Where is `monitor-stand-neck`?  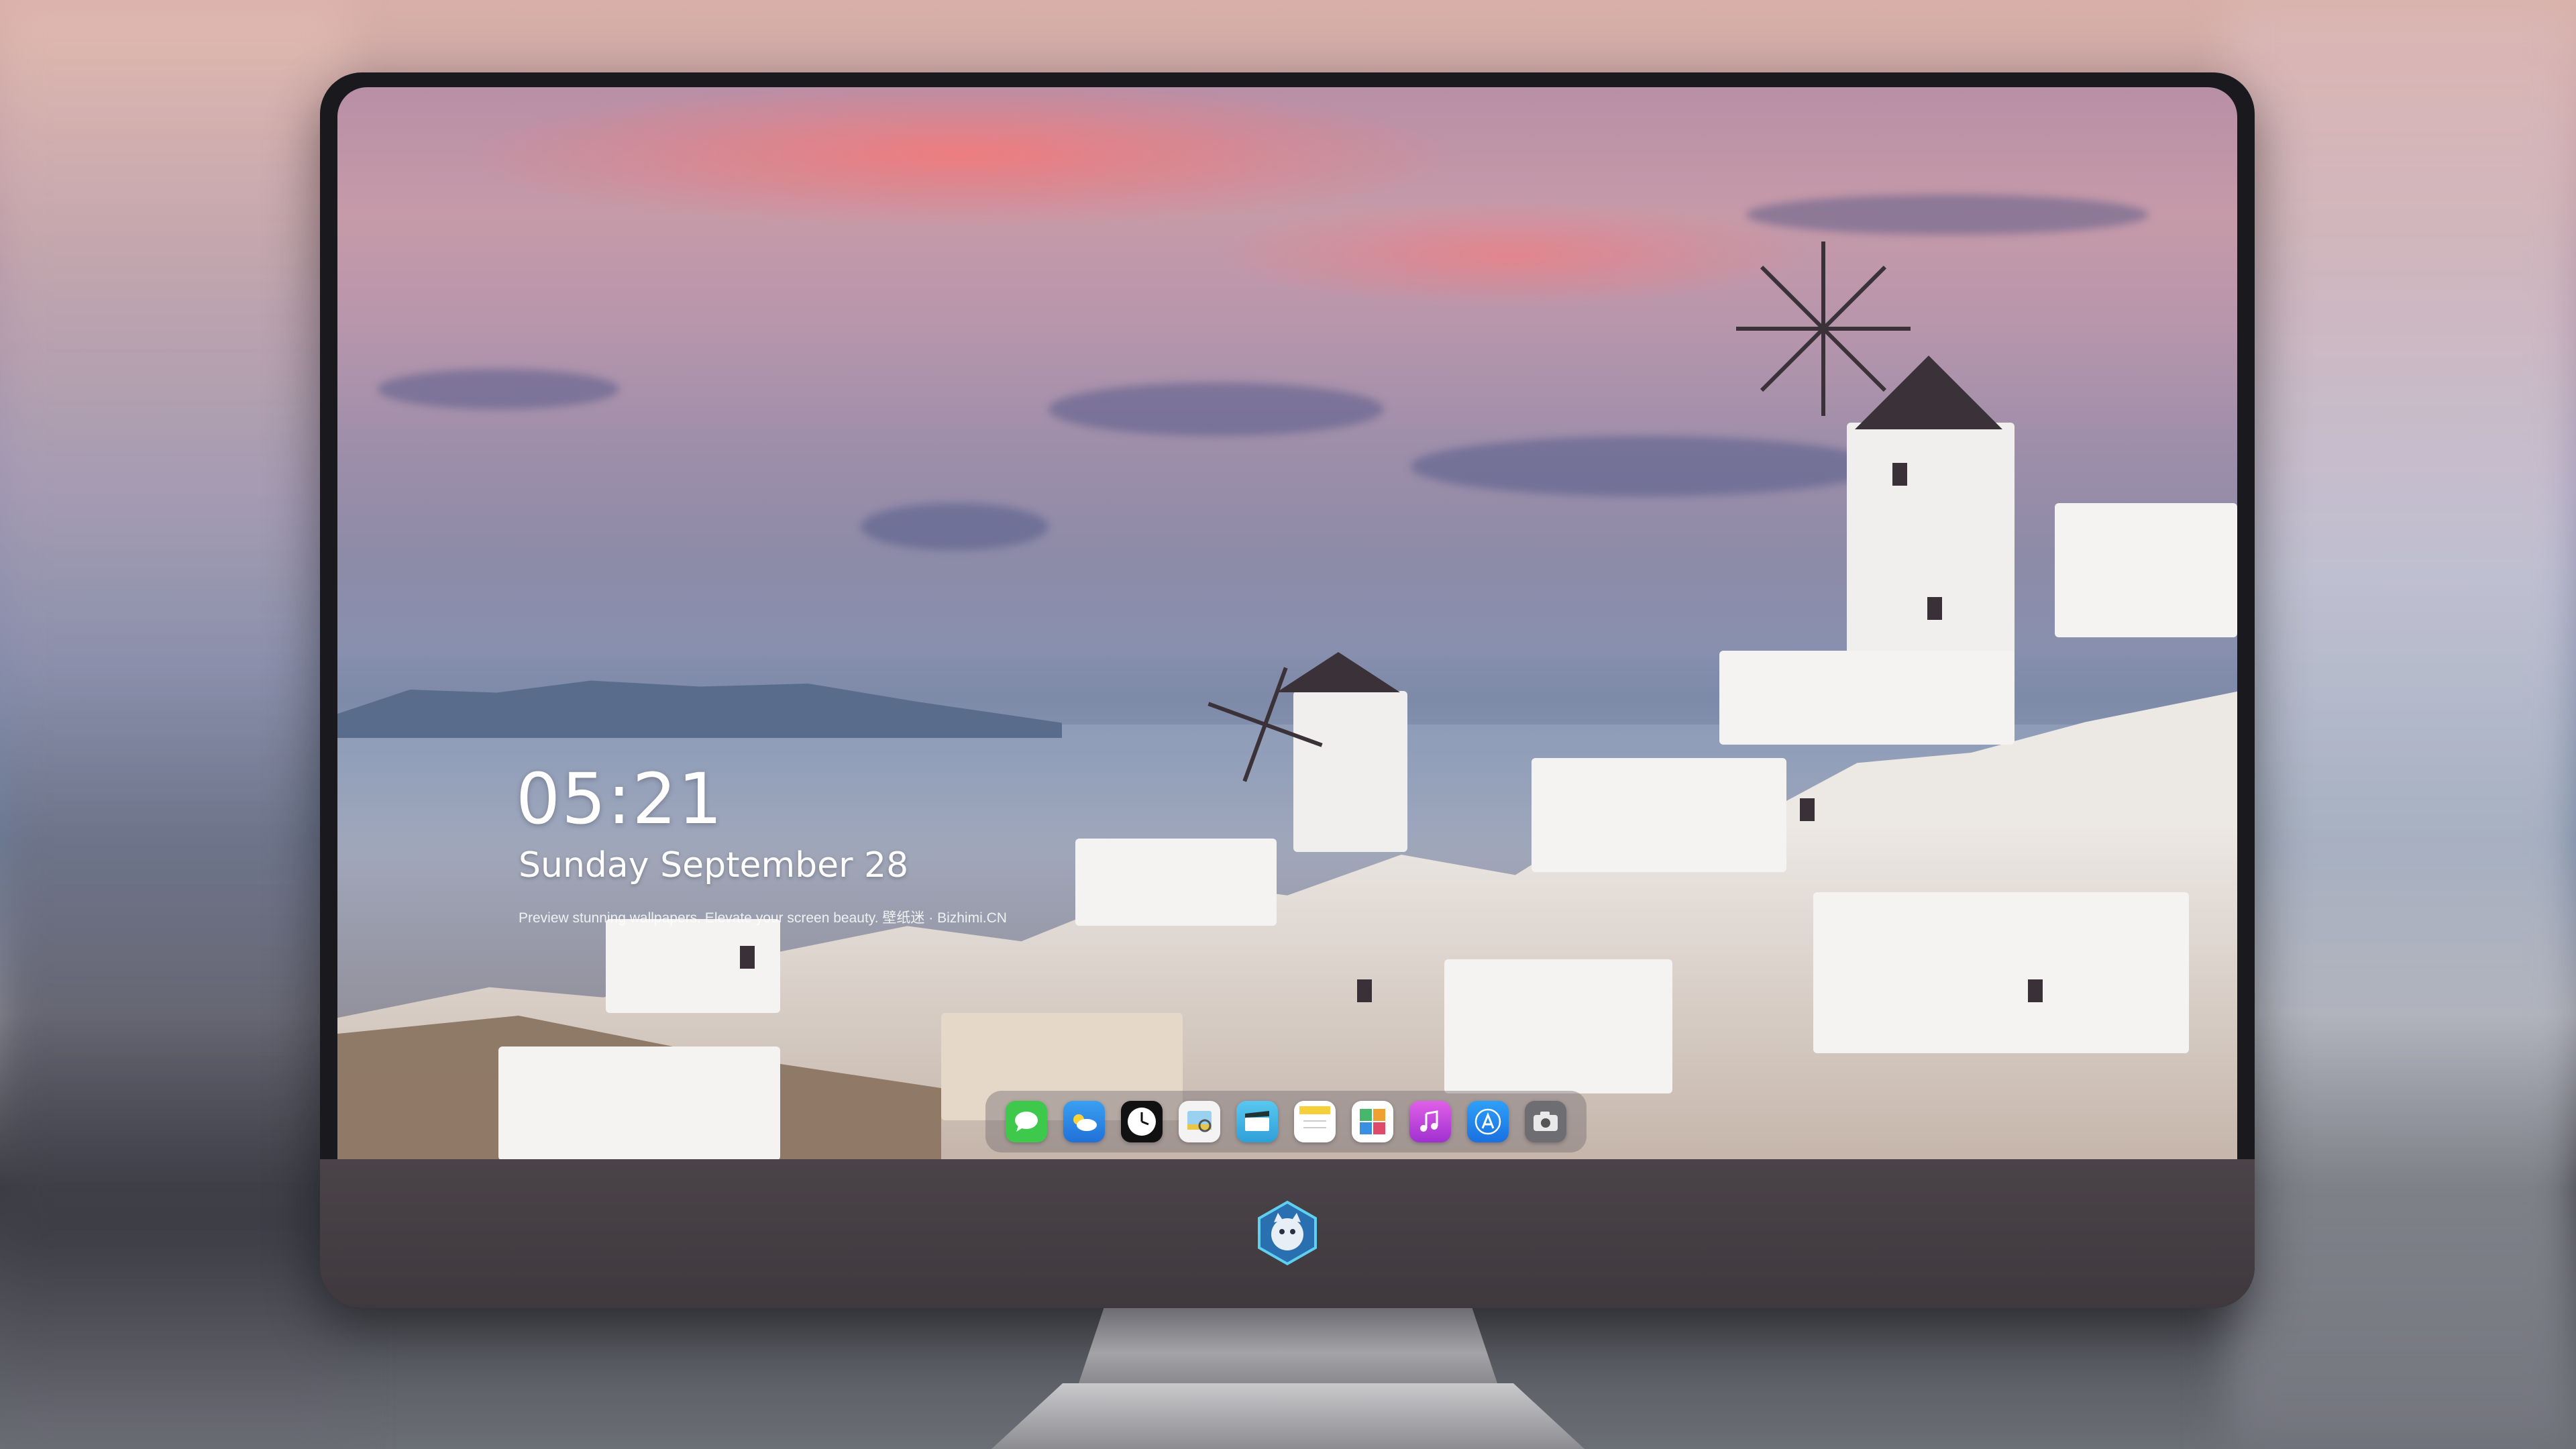 monitor-stand-neck is located at coordinates (1288, 1345).